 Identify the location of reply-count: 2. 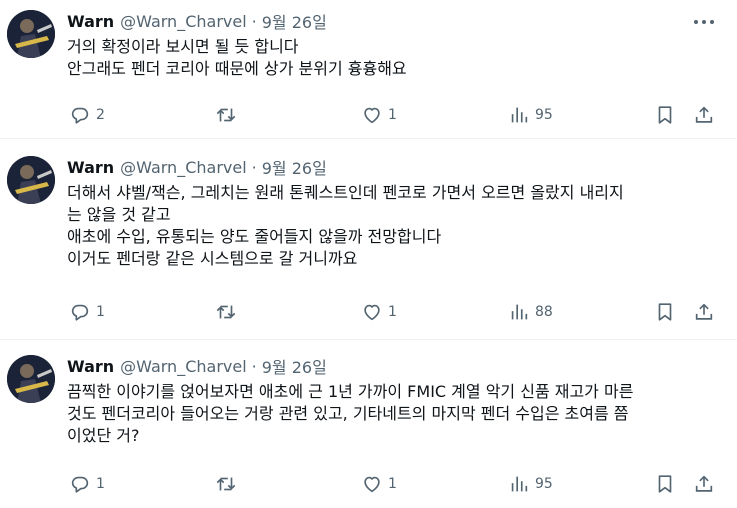
(100, 115).